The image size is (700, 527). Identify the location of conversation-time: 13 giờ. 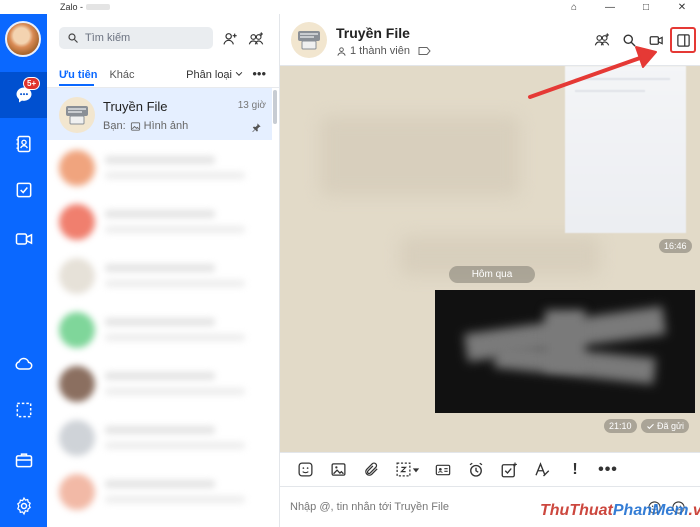
(251, 105).